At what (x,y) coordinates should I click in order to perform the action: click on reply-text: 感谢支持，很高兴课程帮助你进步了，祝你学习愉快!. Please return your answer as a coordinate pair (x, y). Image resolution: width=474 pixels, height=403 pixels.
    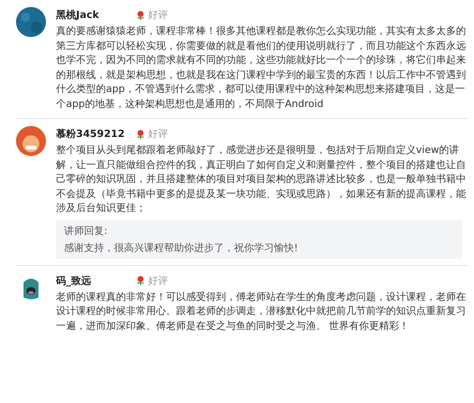
    Looking at the image, I should click on (182, 248).